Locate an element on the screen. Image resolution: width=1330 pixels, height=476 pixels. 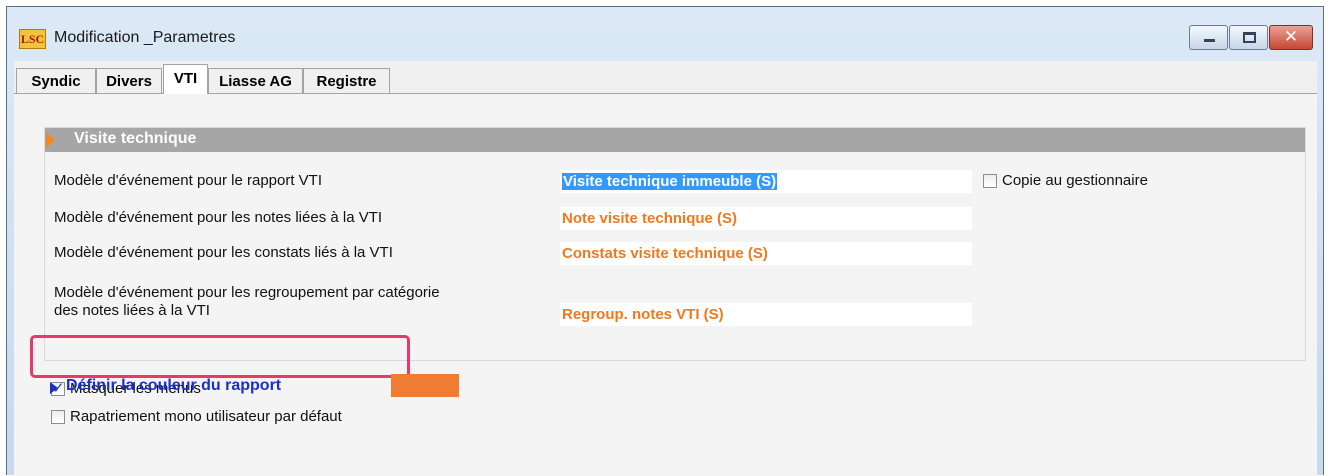
link-arrow-icon is located at coordinates (54, 388).